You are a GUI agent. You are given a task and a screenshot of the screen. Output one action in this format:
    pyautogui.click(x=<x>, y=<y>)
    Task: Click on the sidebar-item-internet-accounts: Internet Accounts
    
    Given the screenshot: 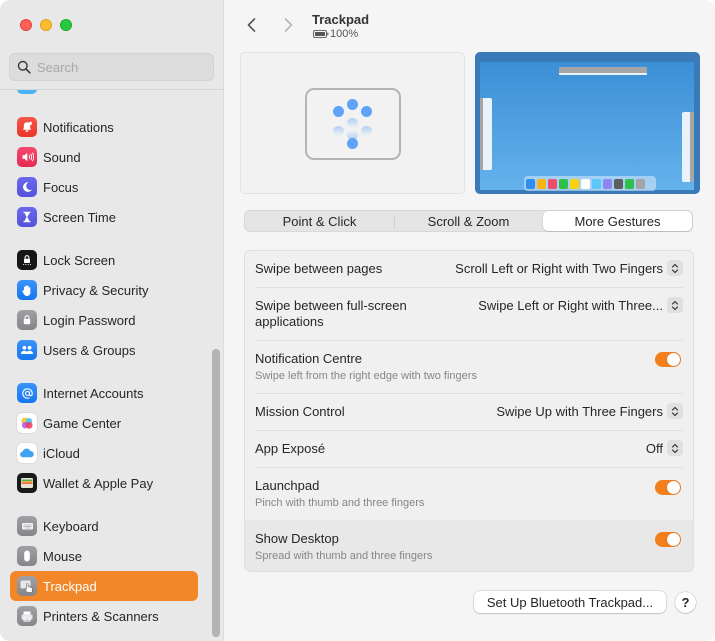 What is the action you would take?
    pyautogui.click(x=104, y=393)
    